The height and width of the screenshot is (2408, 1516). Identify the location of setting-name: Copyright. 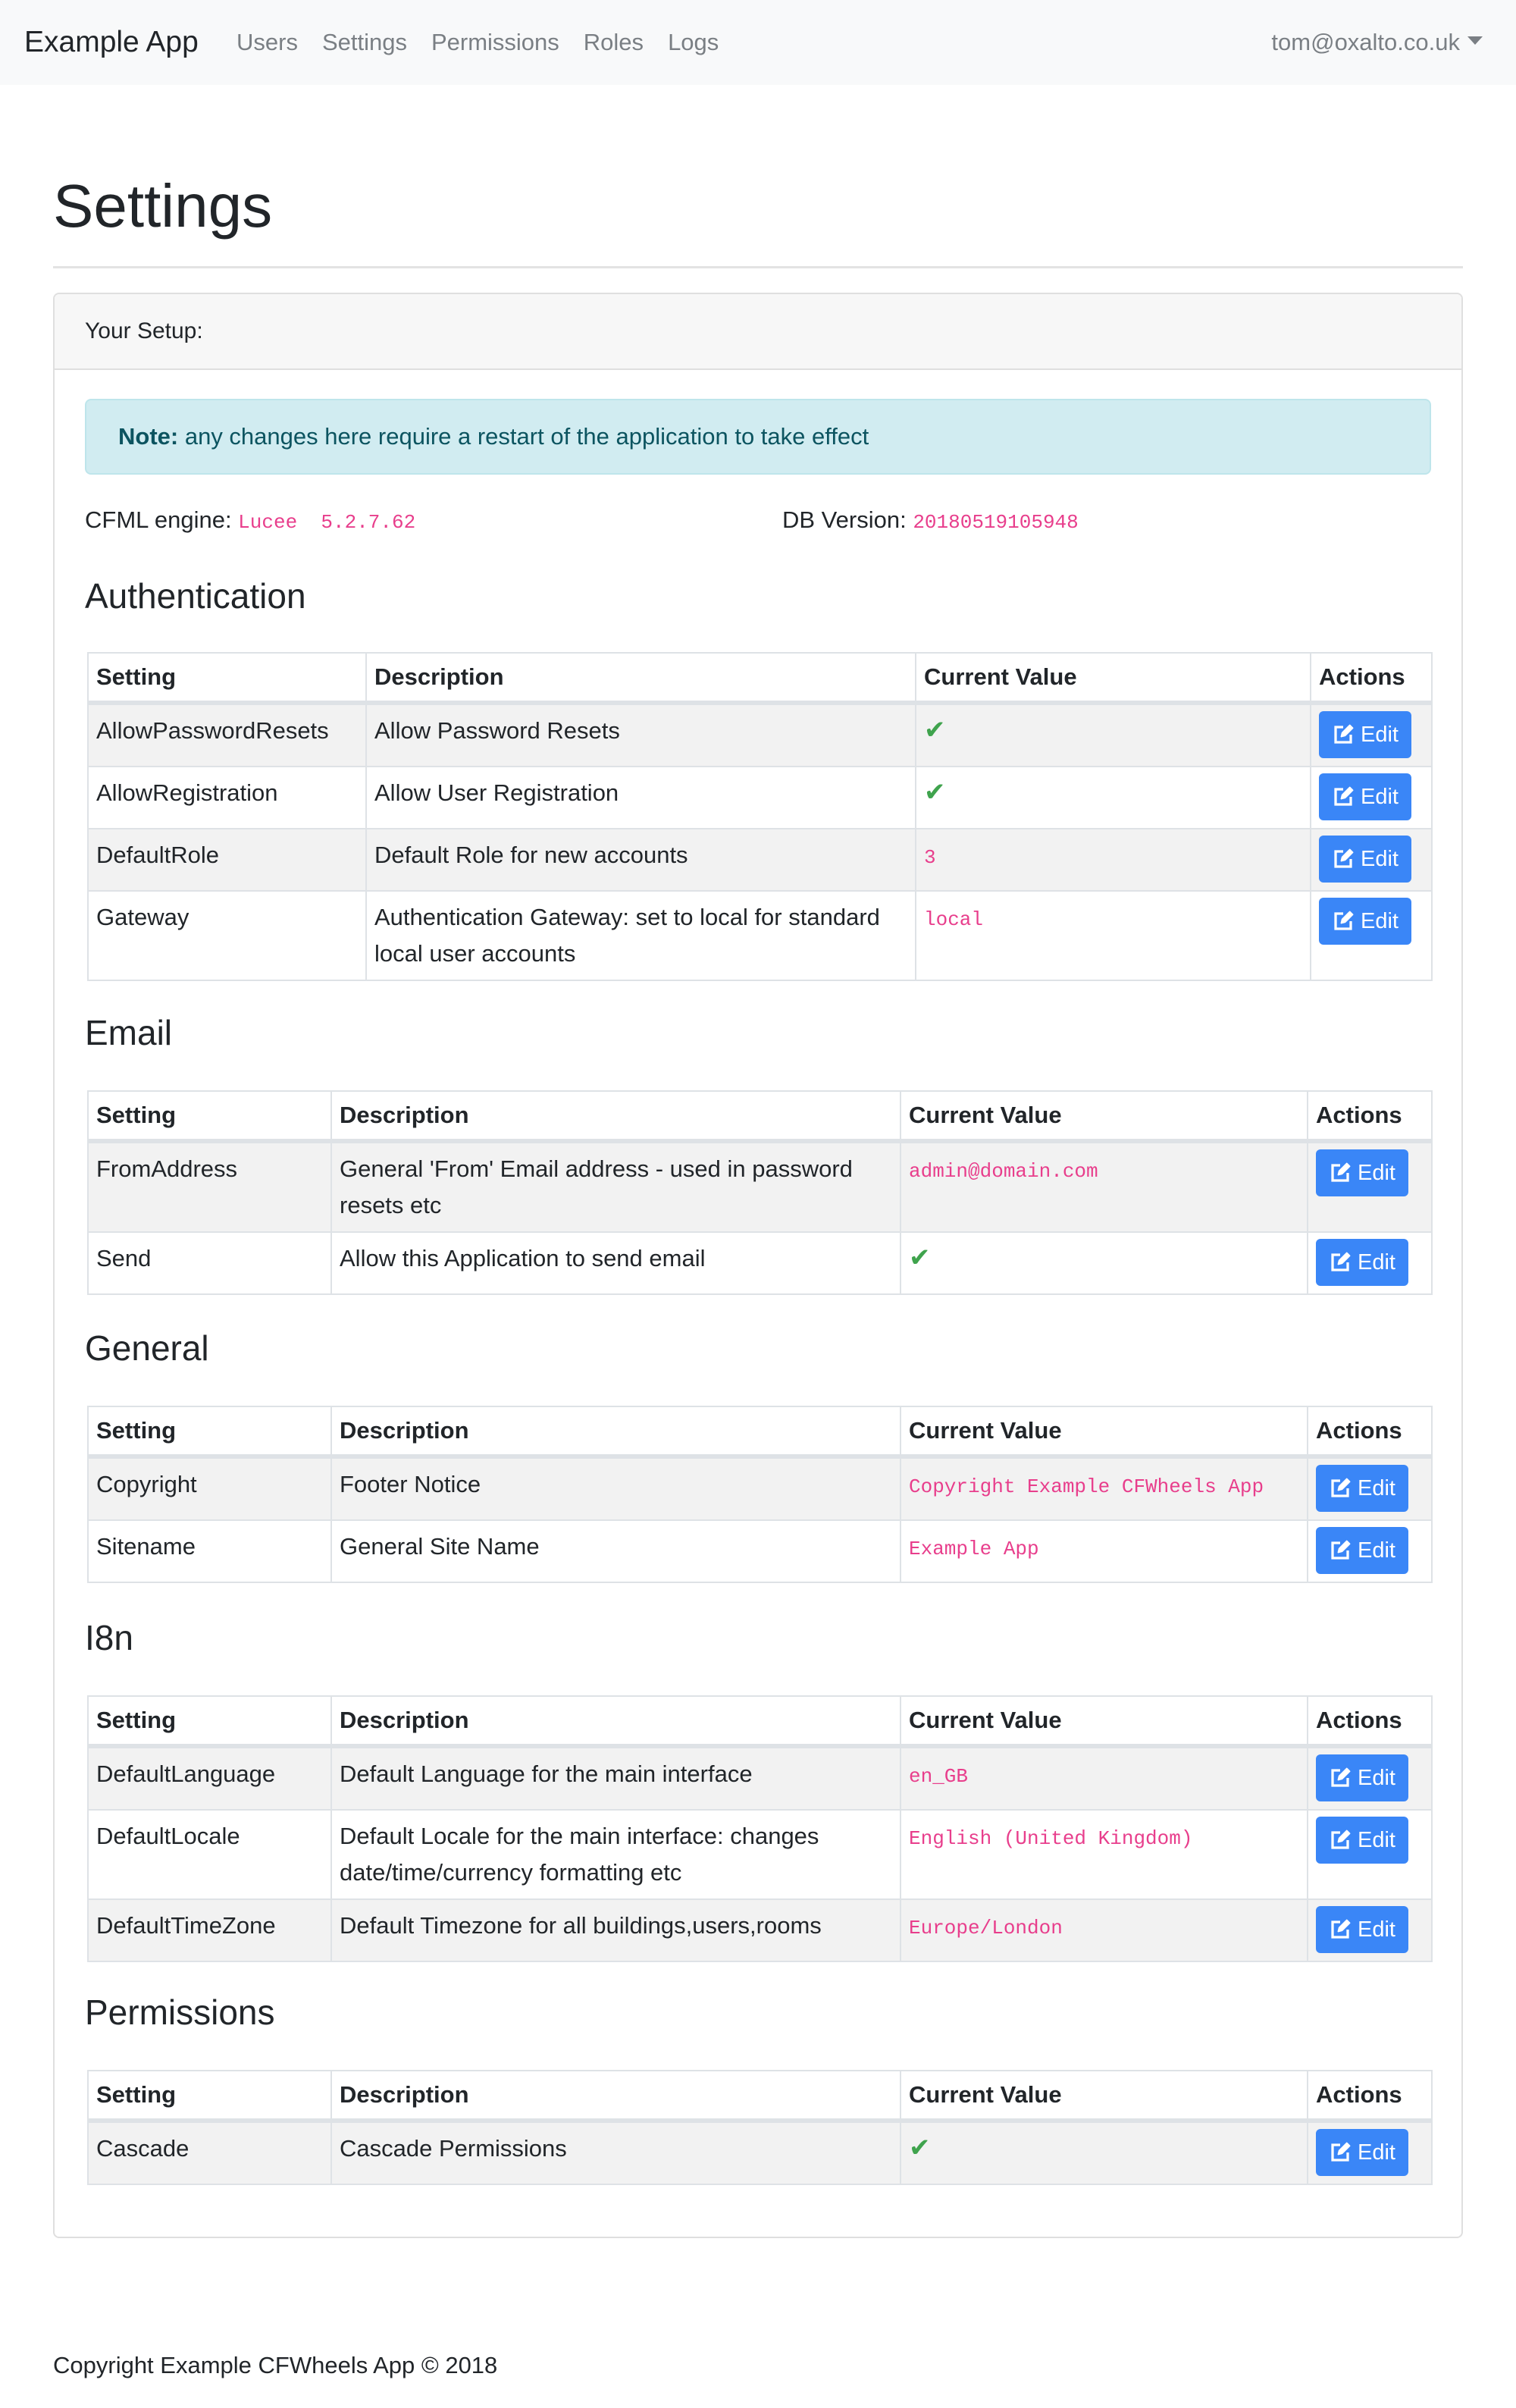
(209, 1488).